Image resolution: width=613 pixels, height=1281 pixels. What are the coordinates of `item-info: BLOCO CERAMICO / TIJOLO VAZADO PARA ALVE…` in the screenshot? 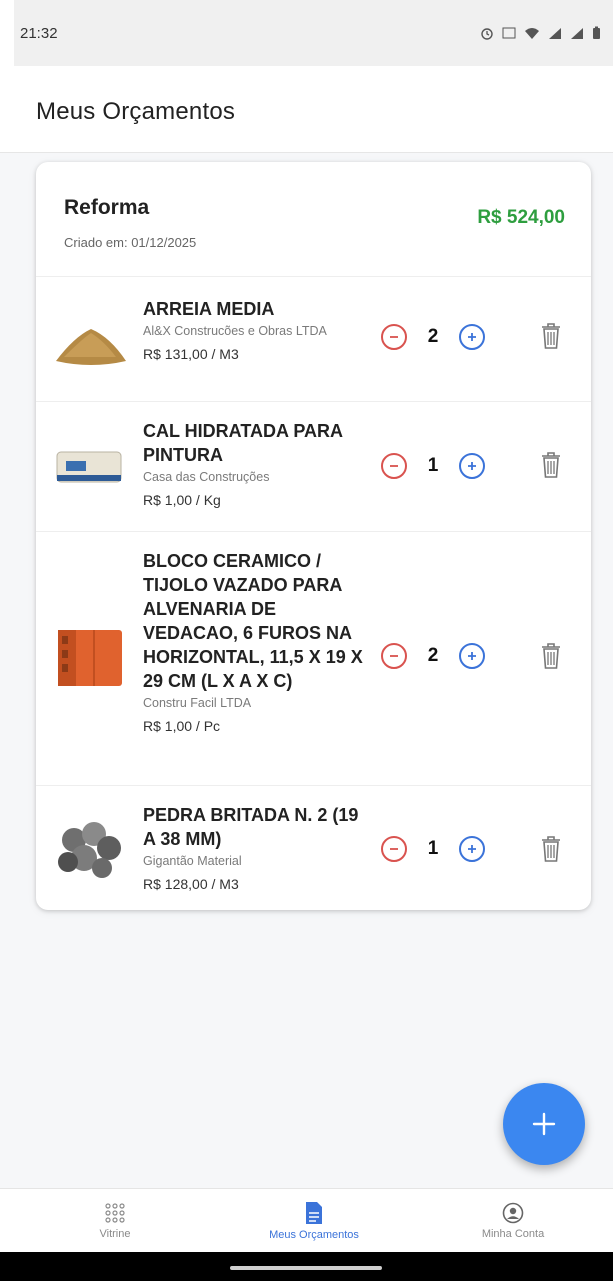 It's located at (255, 642).